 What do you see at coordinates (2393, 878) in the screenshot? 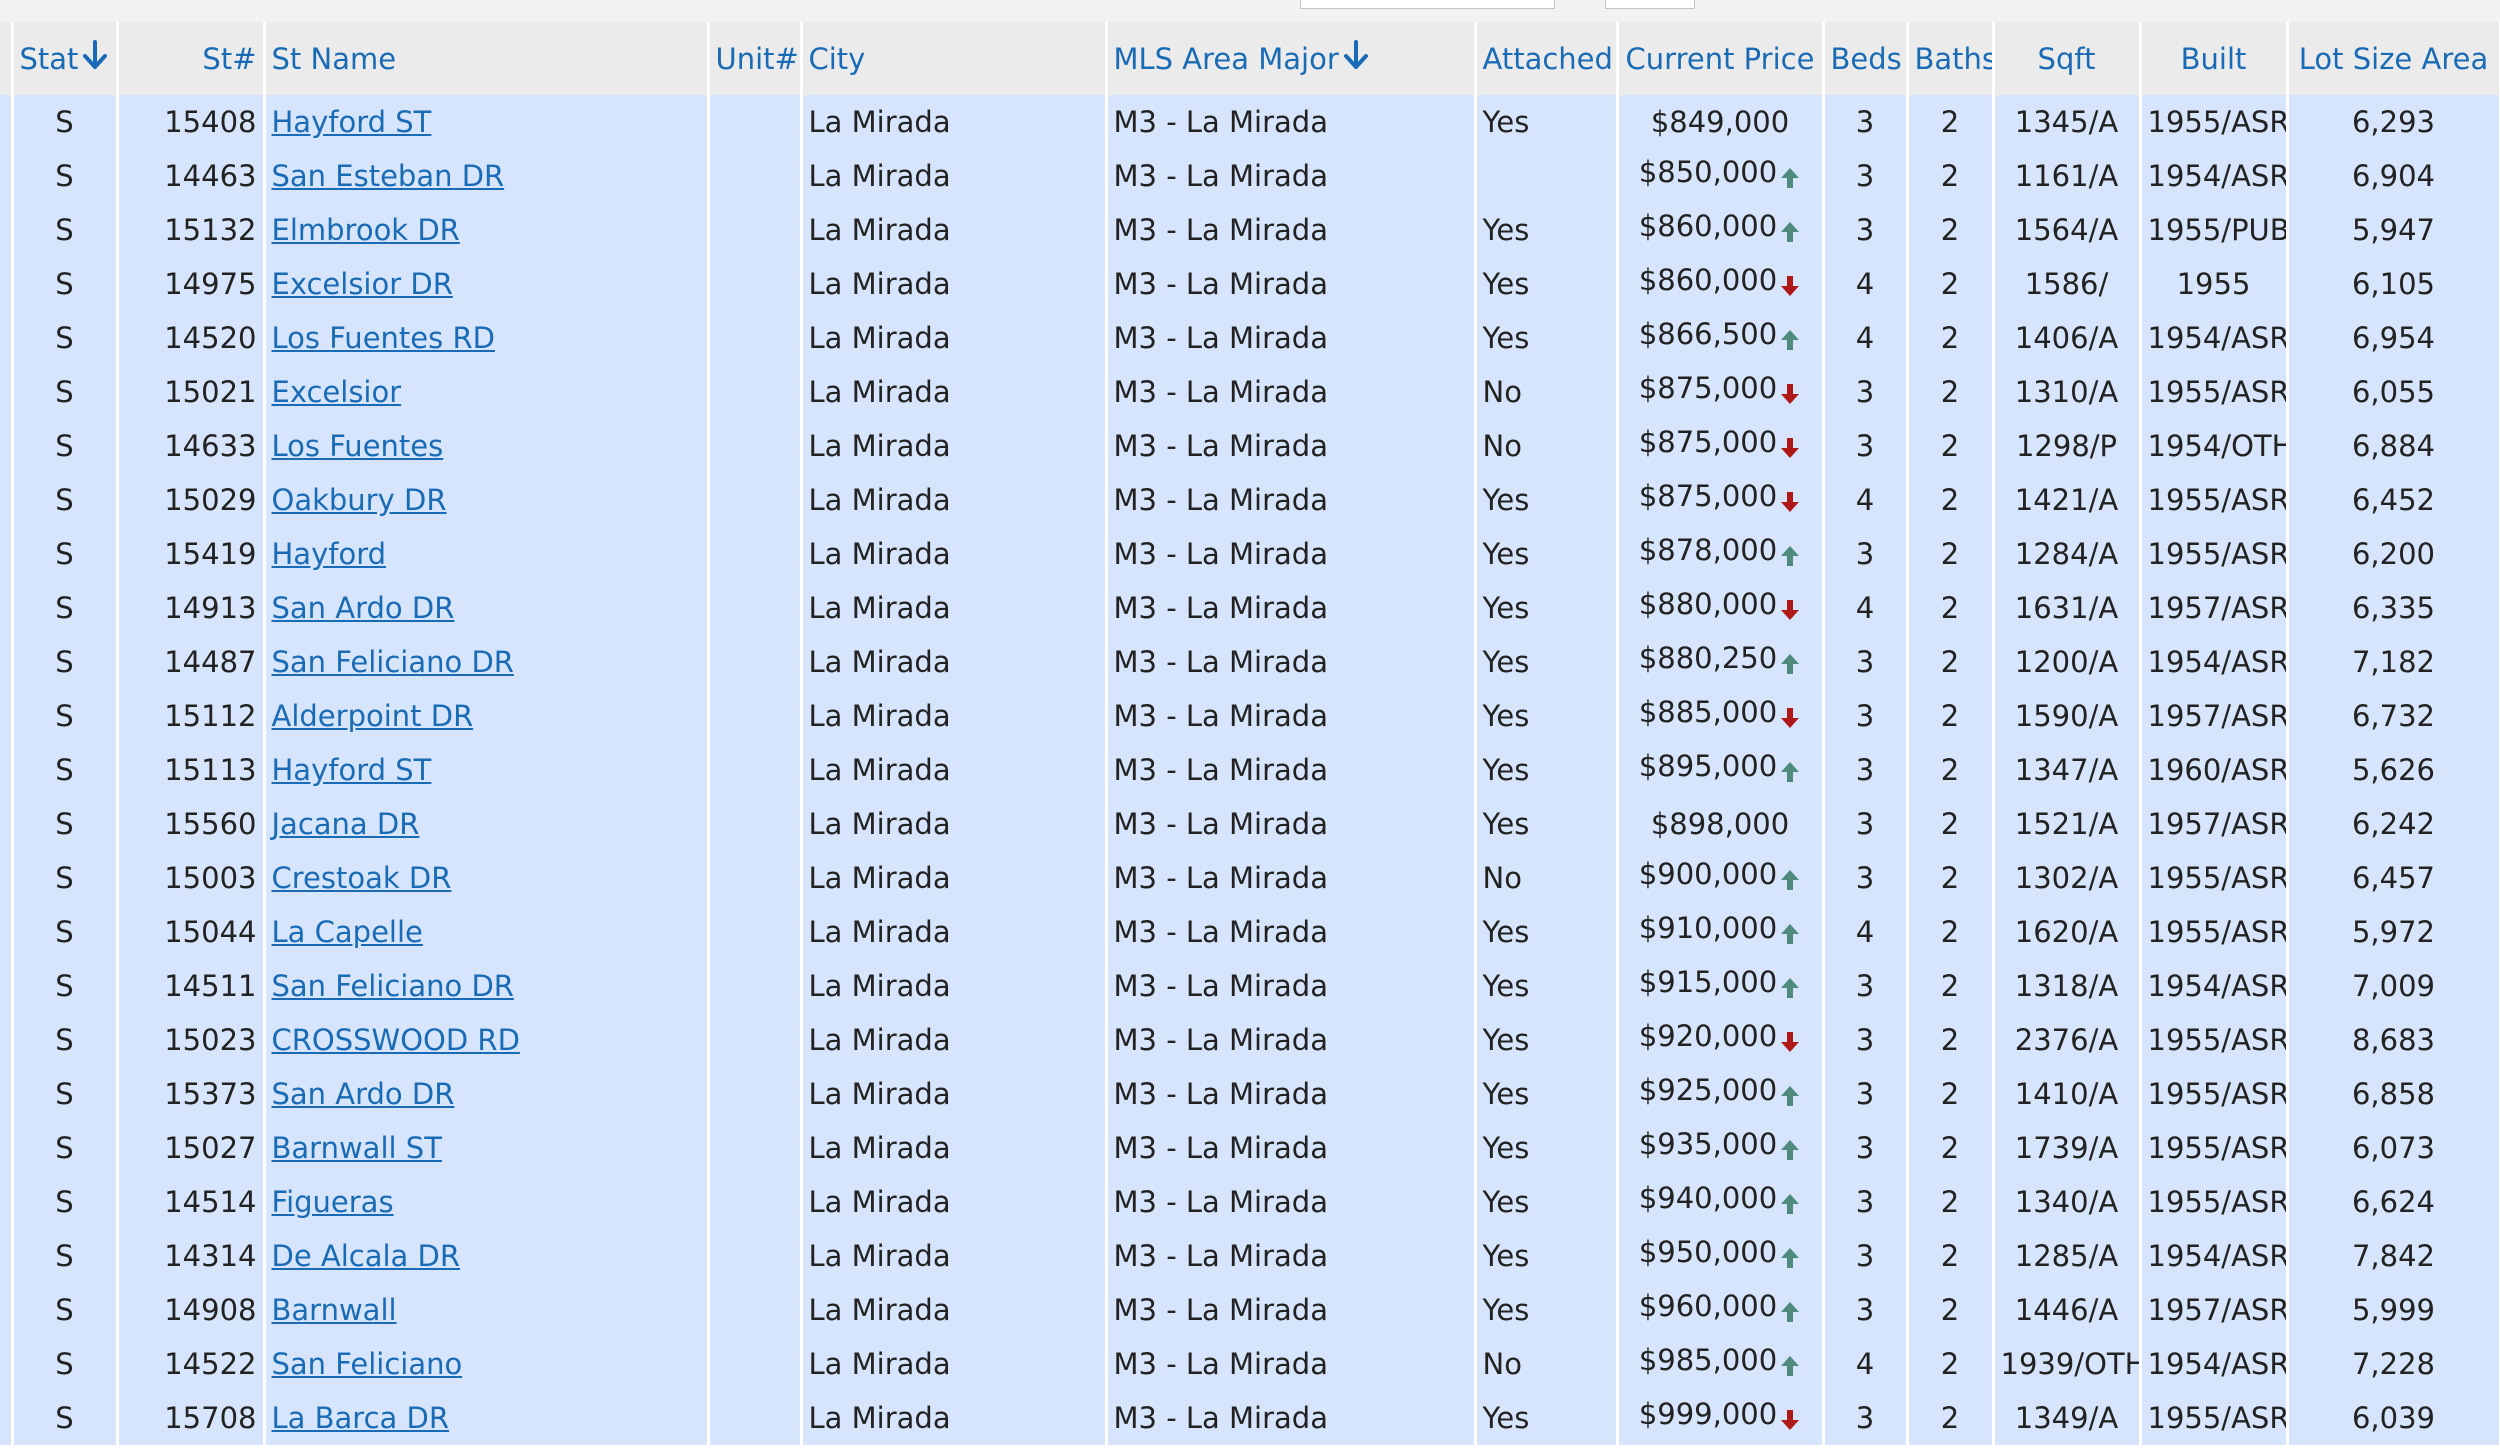
I see `lot-size-cell: 6,457` at bounding box center [2393, 878].